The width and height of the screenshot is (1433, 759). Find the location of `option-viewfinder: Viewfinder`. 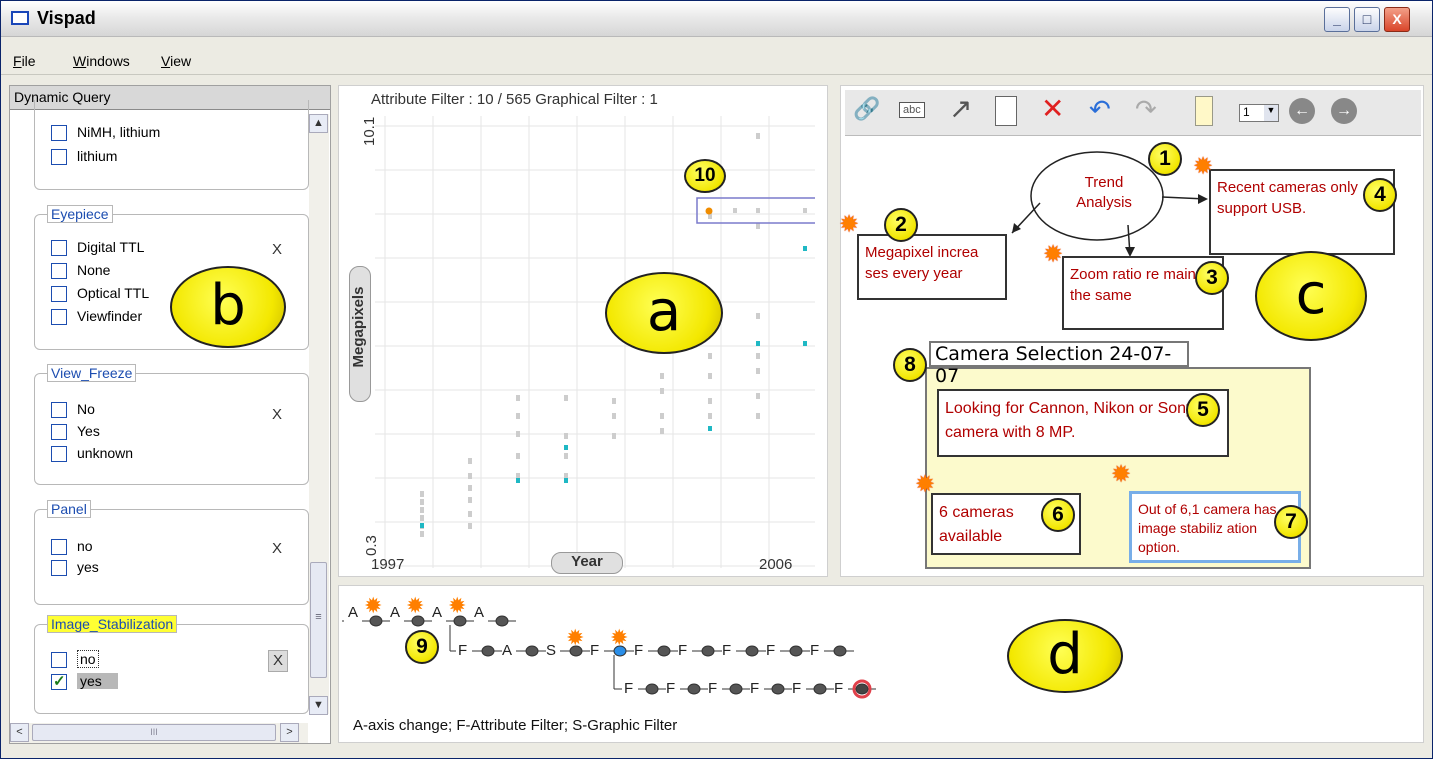

option-viewfinder: Viewfinder is located at coordinates (96, 317).